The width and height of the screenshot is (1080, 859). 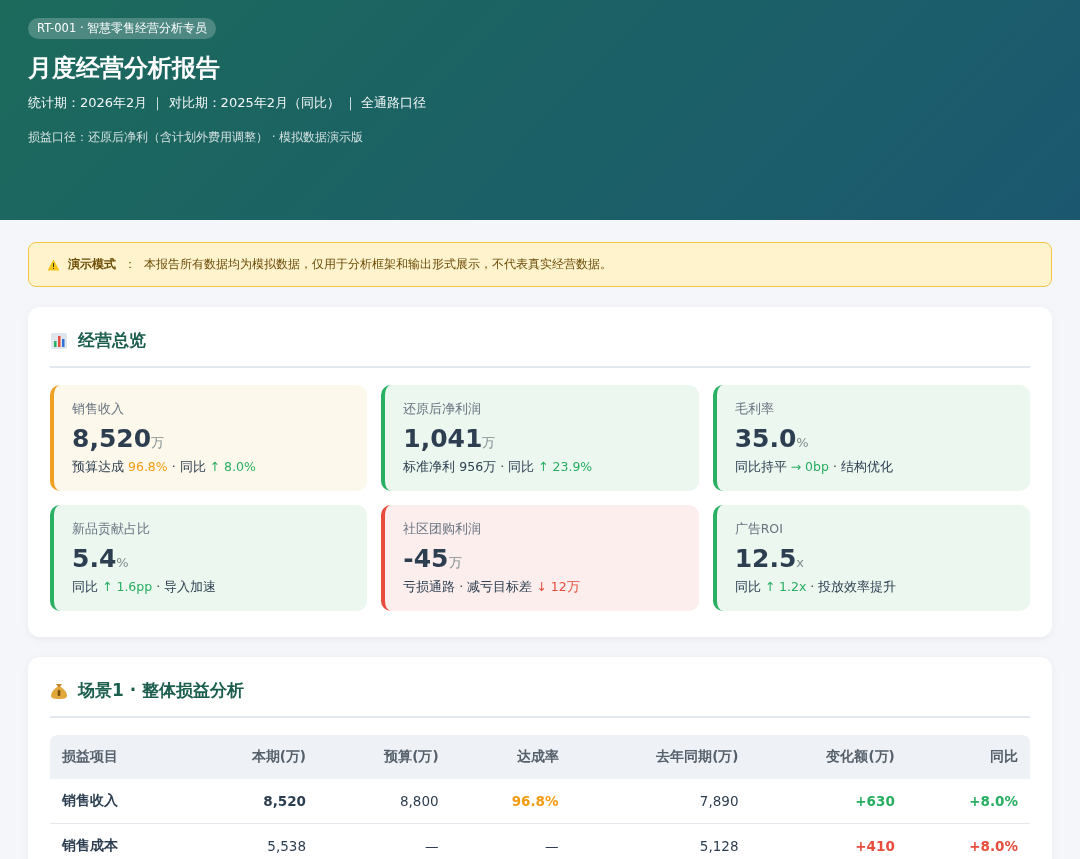 What do you see at coordinates (384, 801) in the screenshot?
I see `table-cell: 8,800` at bounding box center [384, 801].